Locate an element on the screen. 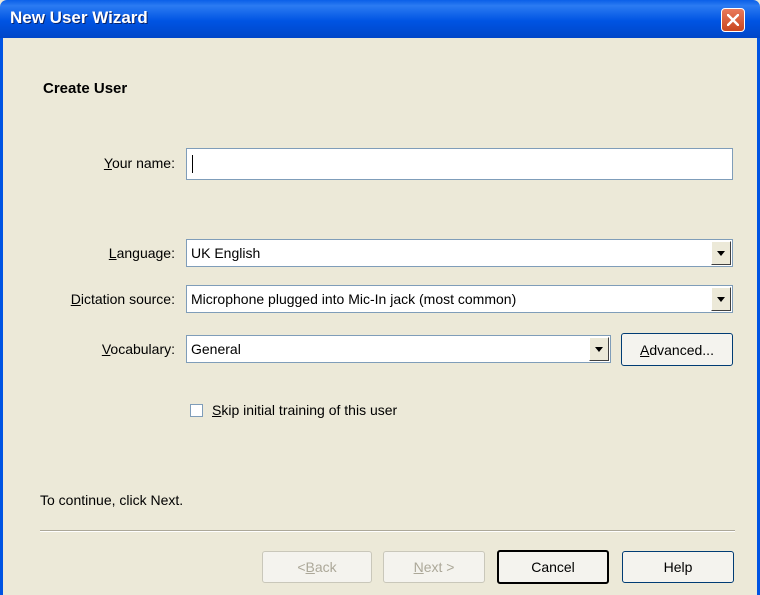 The image size is (760, 595). language-select: UK English is located at coordinates (459, 253).